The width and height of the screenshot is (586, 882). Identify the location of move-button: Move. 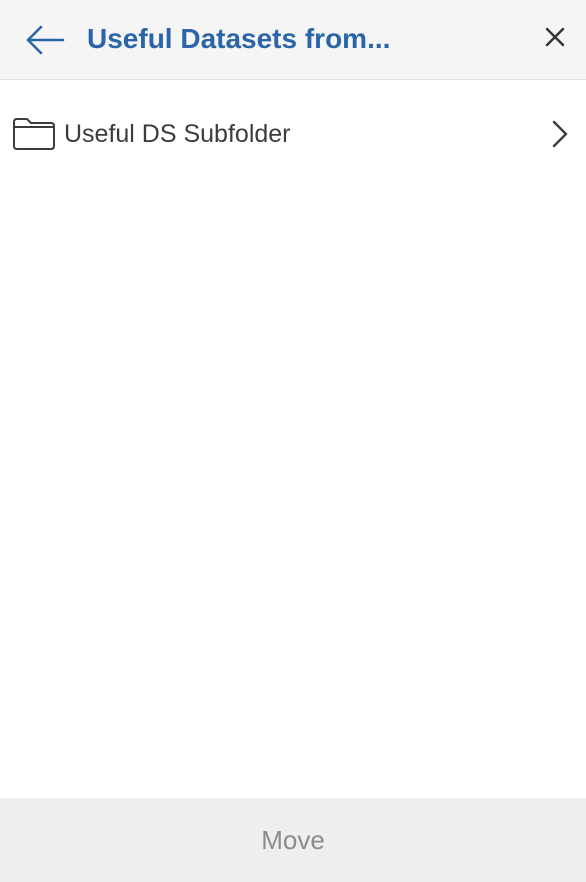
(293, 840).